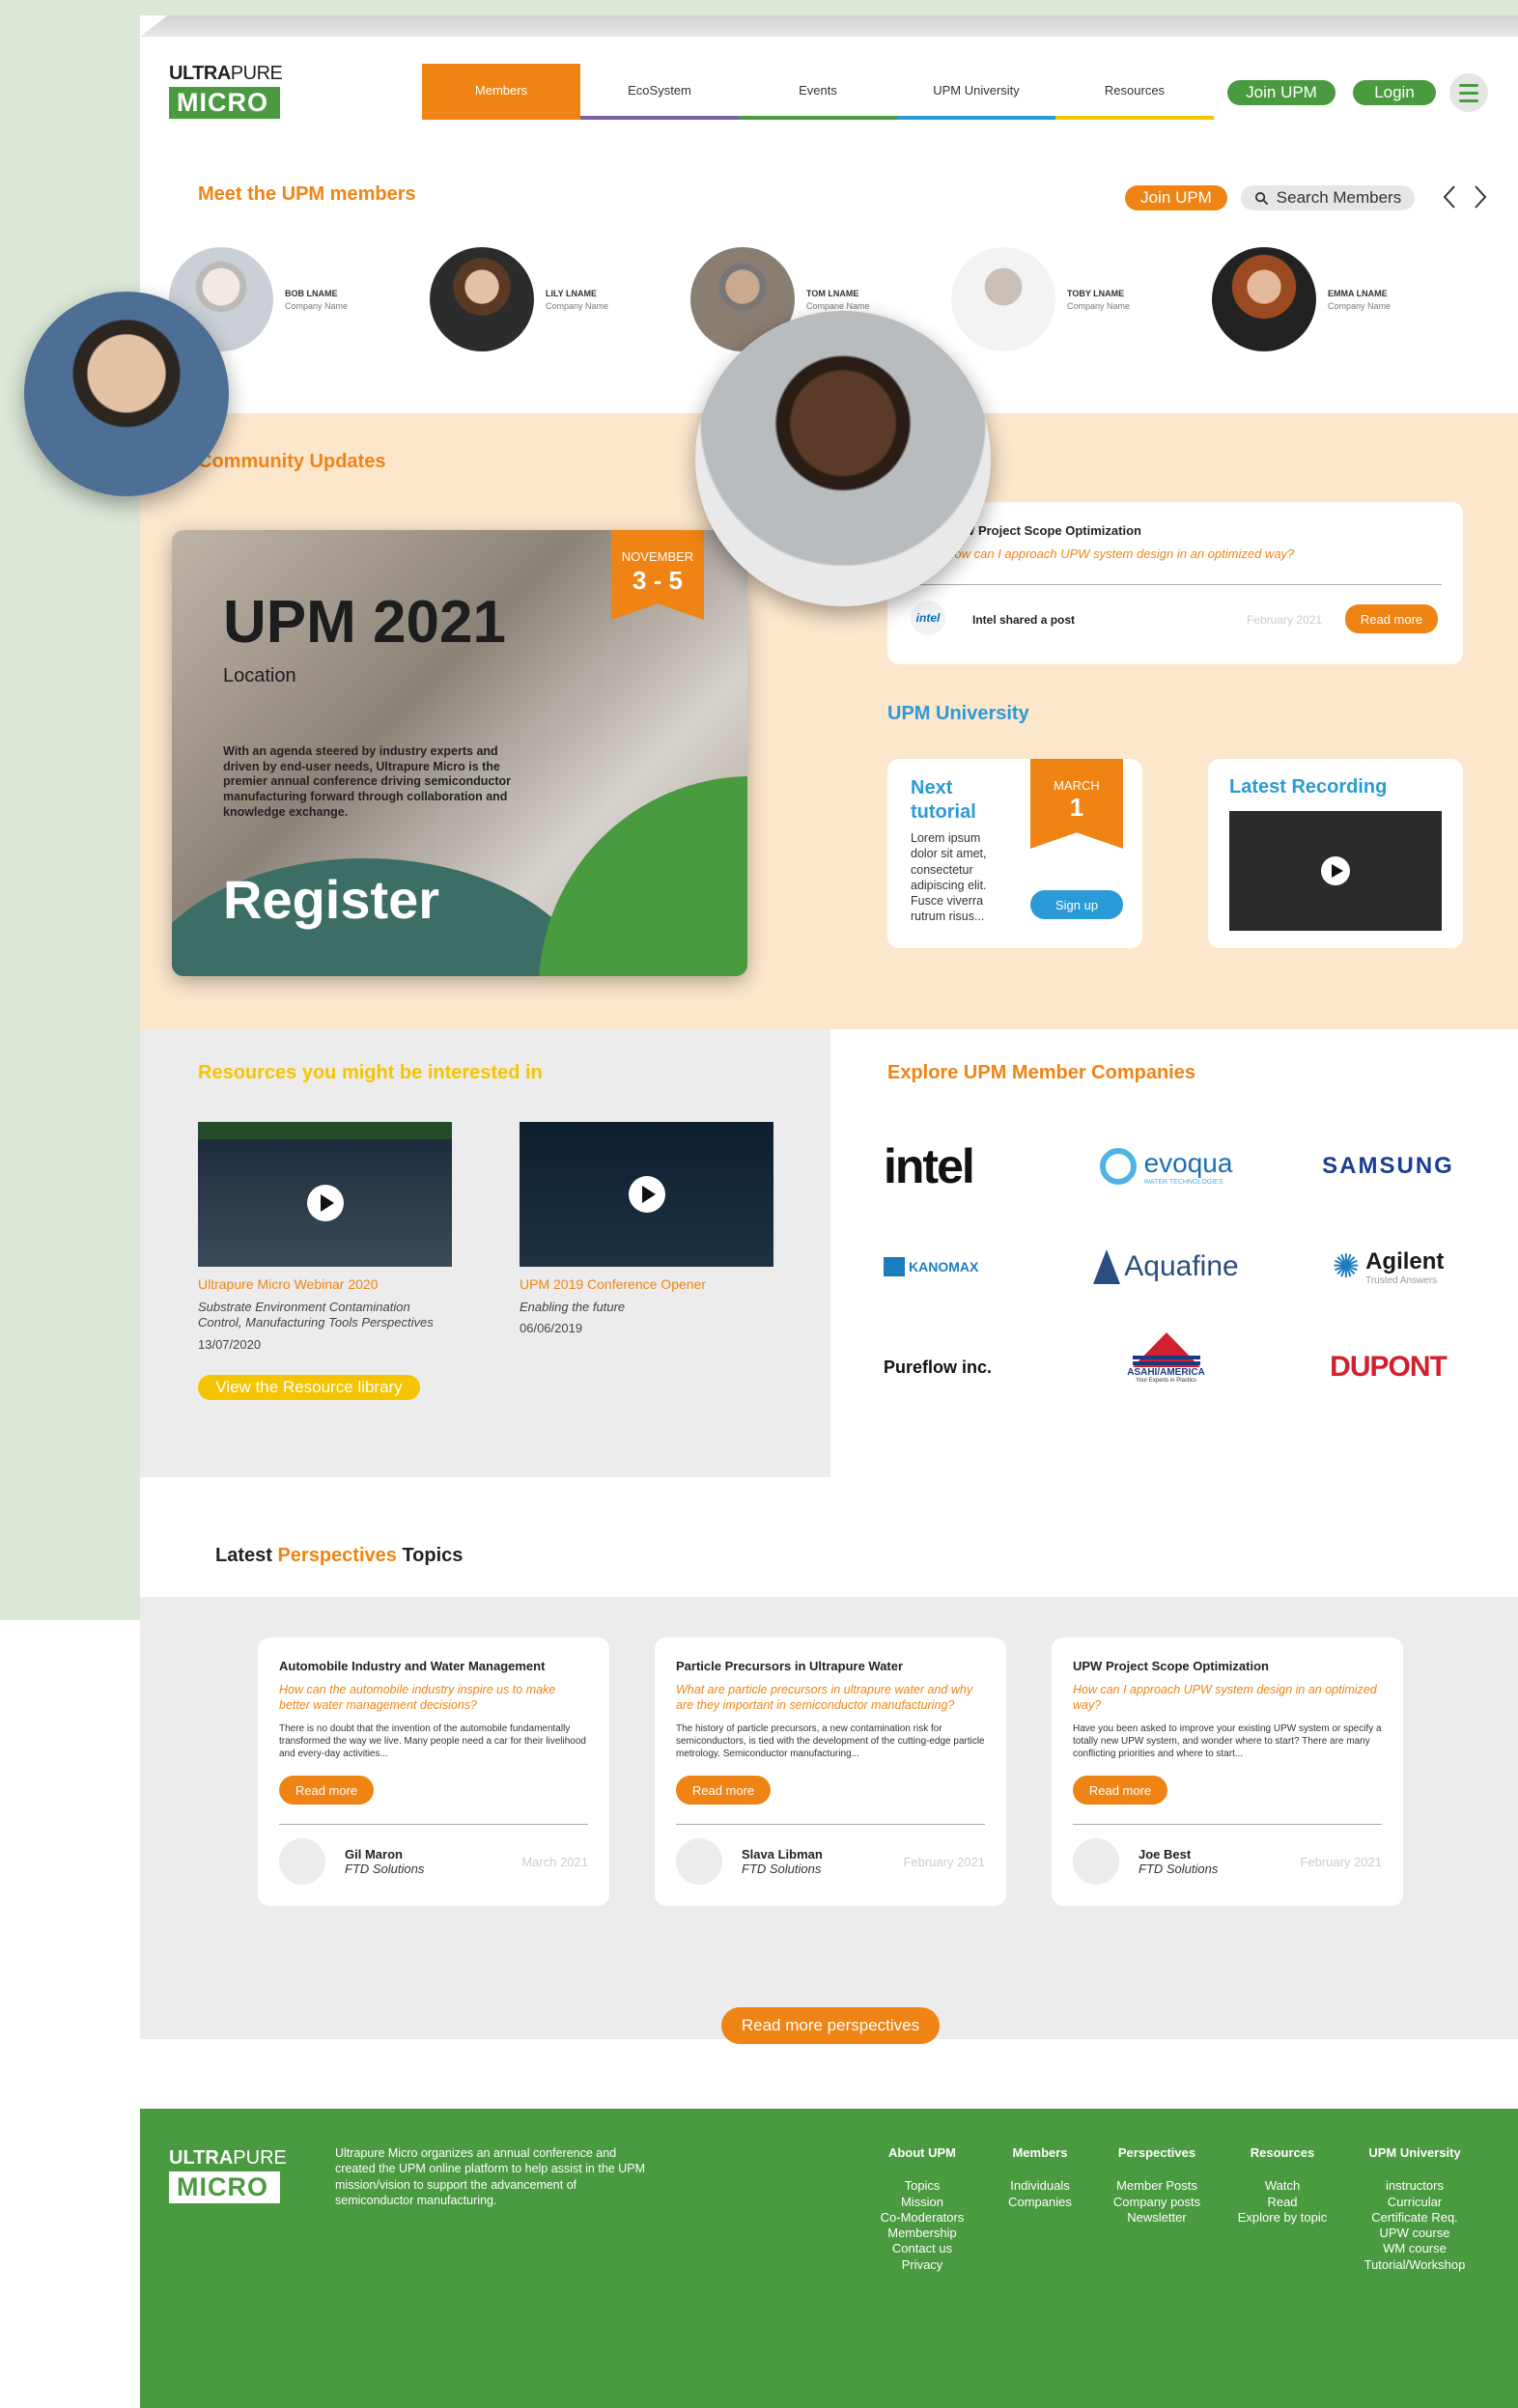  Describe the element at coordinates (1450, 197) in the screenshot. I see `chevron-left-icon` at that location.